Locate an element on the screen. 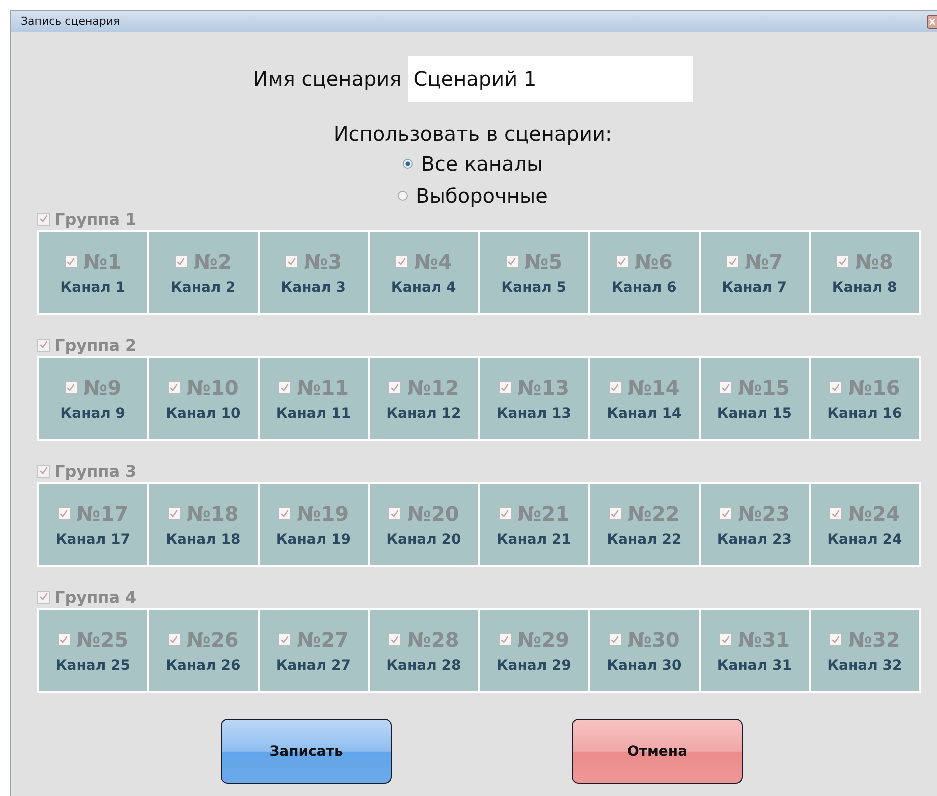 Image resolution: width=937 pixels, height=796 pixels. channel-name: Канал 17 is located at coordinates (93, 540).